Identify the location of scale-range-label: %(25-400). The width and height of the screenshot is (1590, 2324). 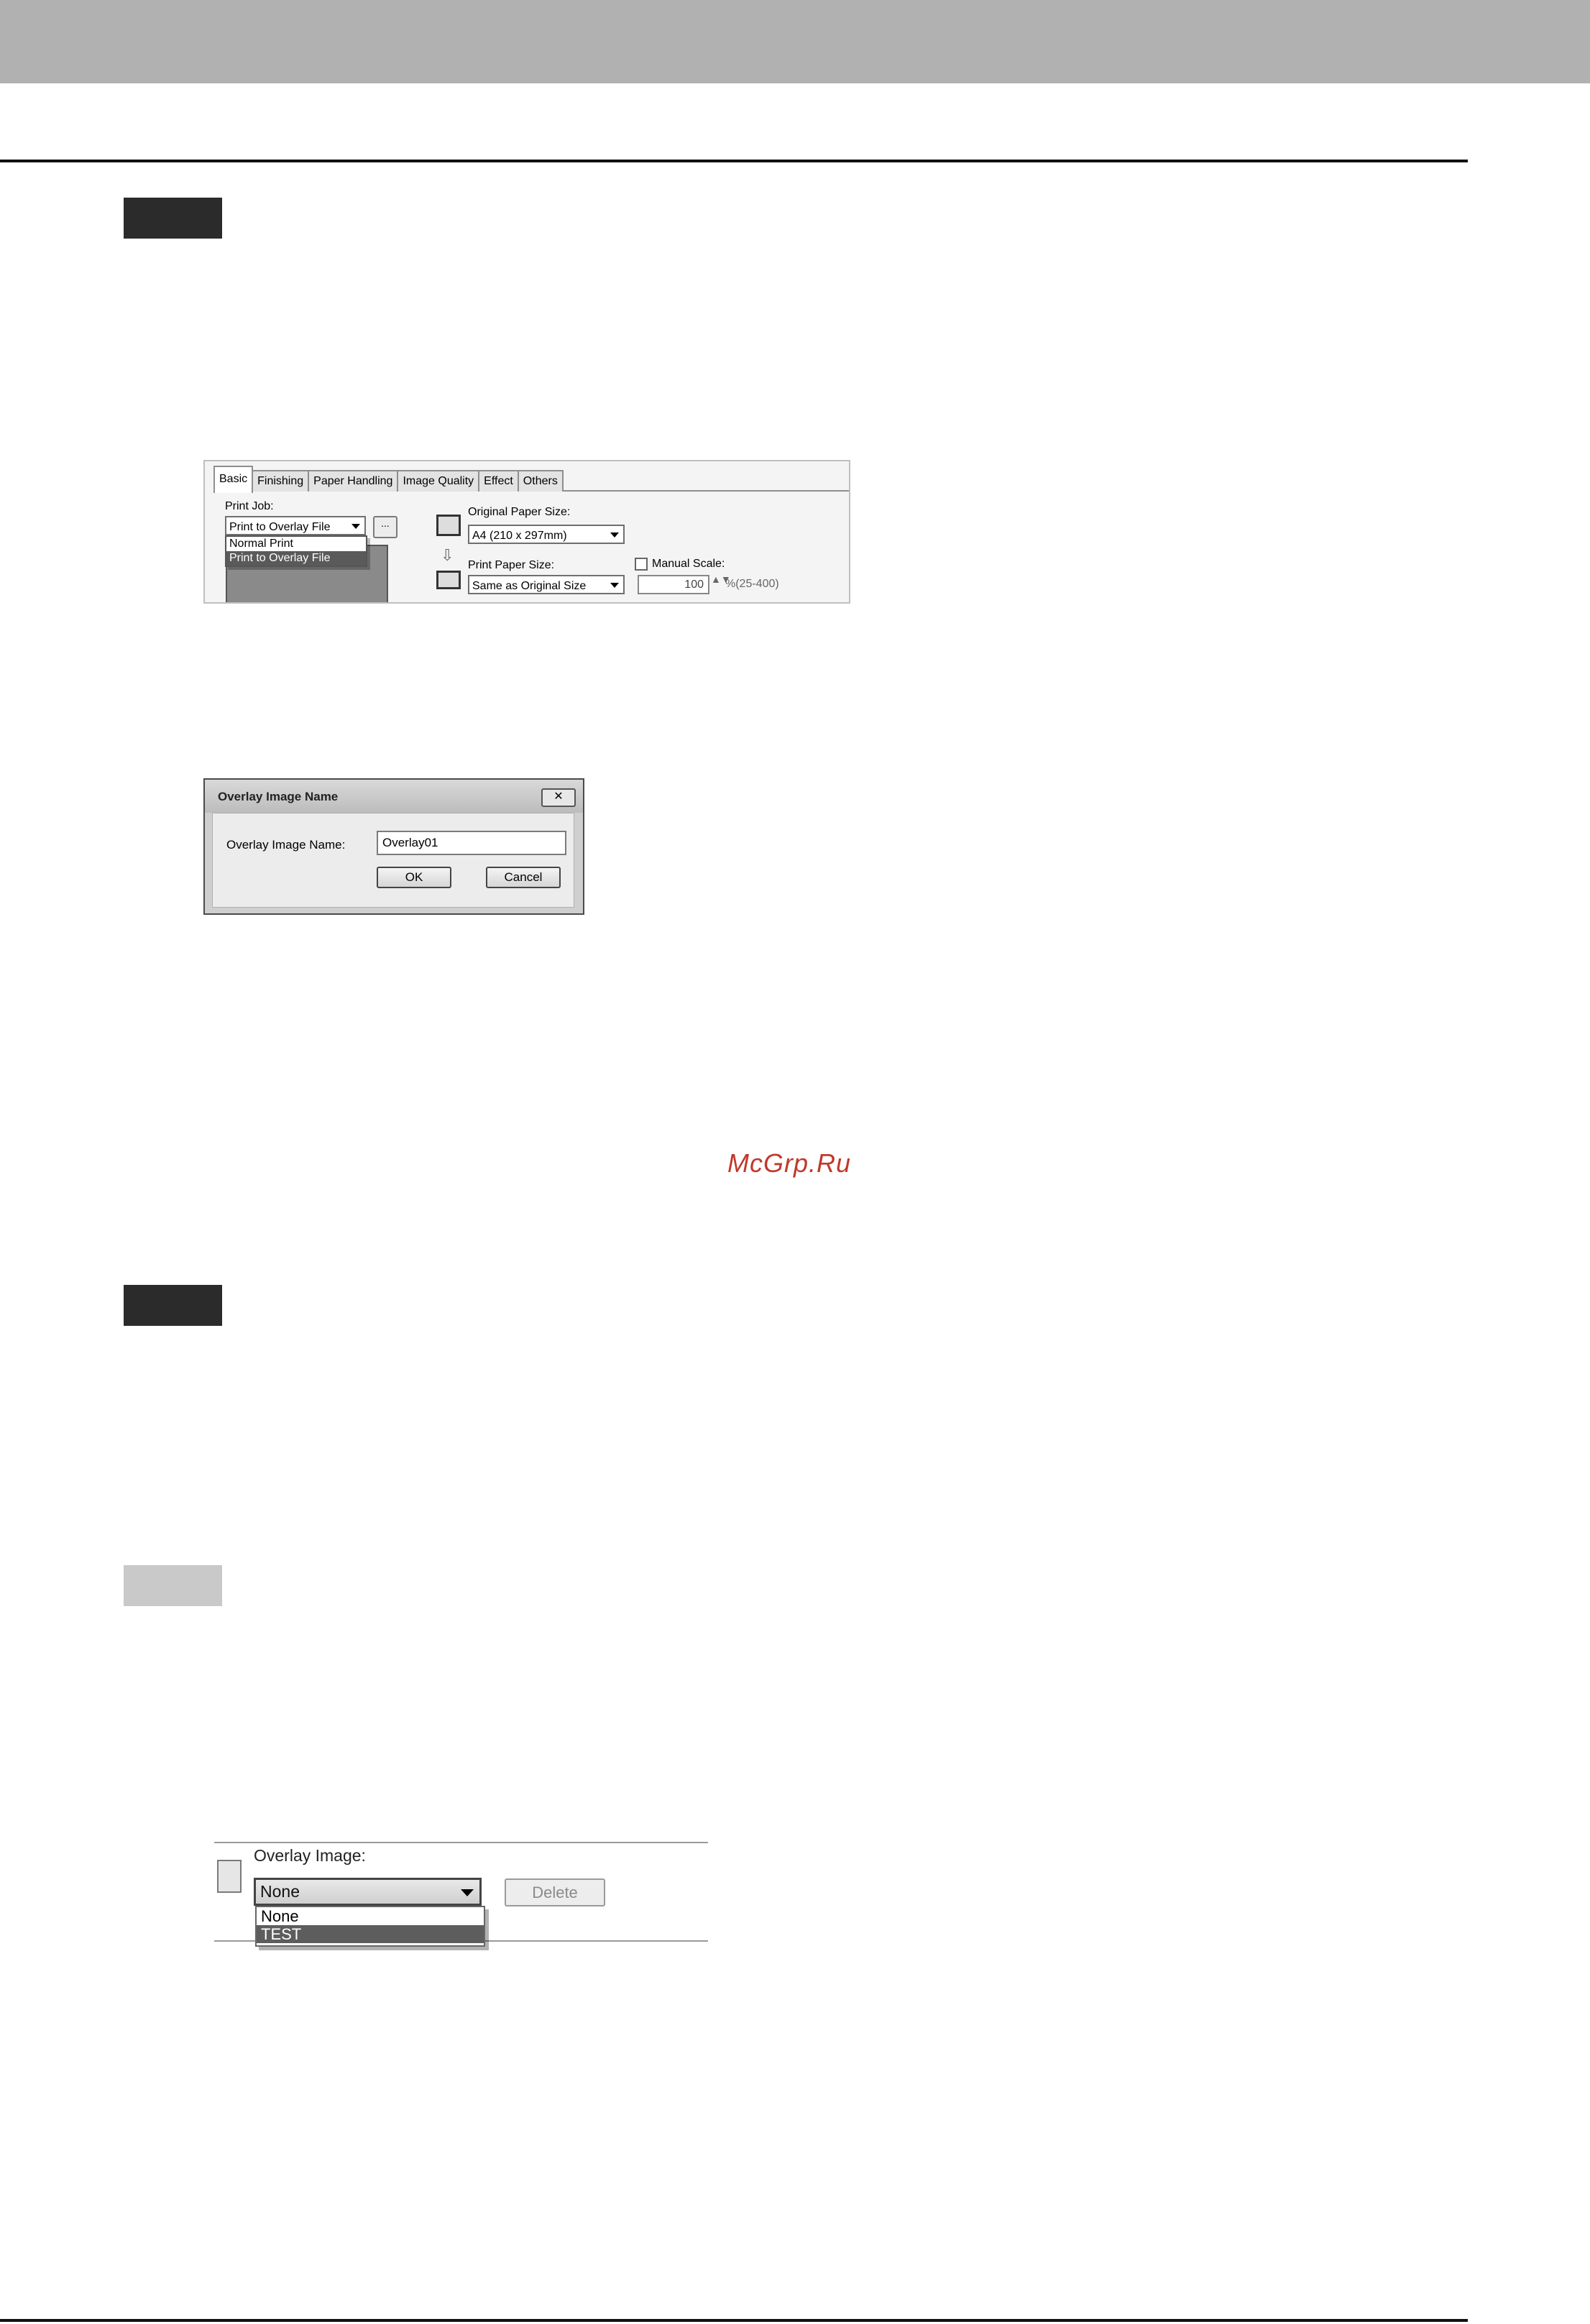
(752, 584).